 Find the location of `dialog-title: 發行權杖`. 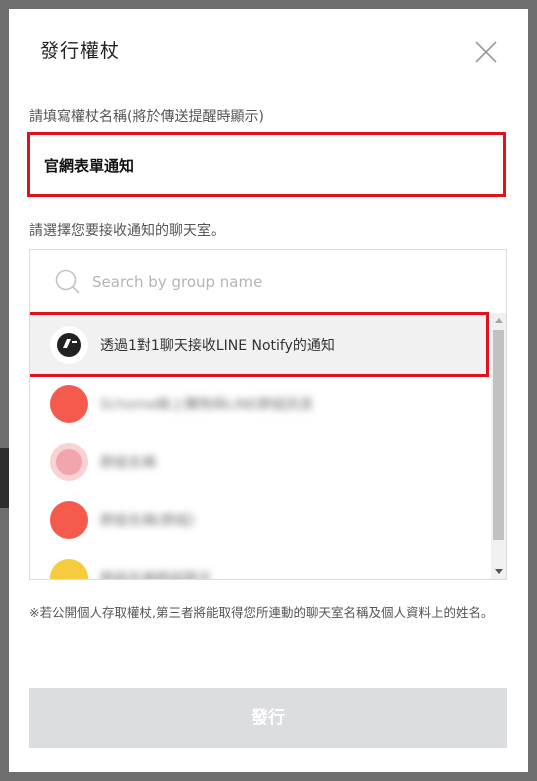

dialog-title: 發行權杖 is located at coordinates (80, 51).